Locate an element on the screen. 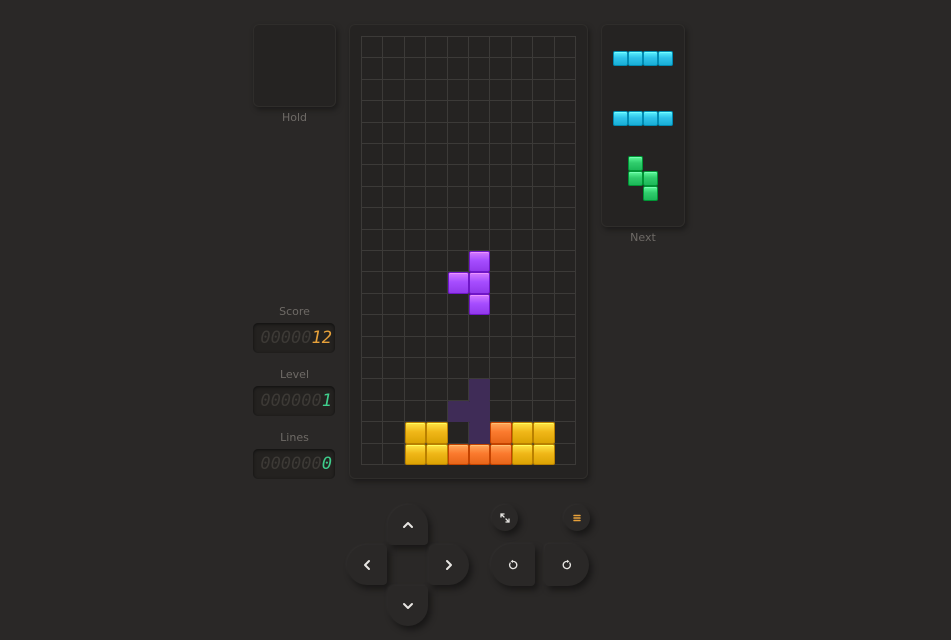 The image size is (951, 640). rotate-right-button is located at coordinates (567, 565).